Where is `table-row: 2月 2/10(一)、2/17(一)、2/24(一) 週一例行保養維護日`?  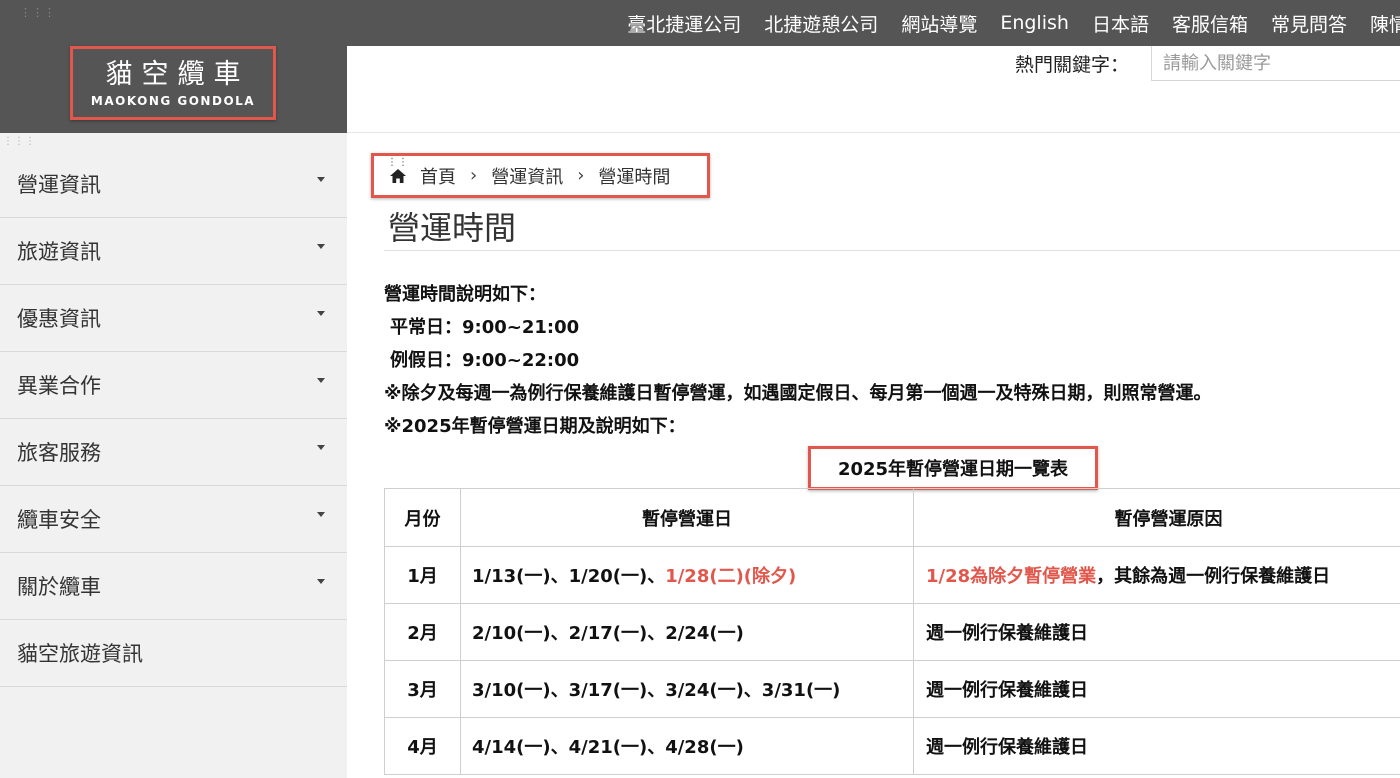
table-row: 2月 2/10(一)、2/17(一)、2/24(一) 週一例行保養維護日 is located at coordinates (892, 632).